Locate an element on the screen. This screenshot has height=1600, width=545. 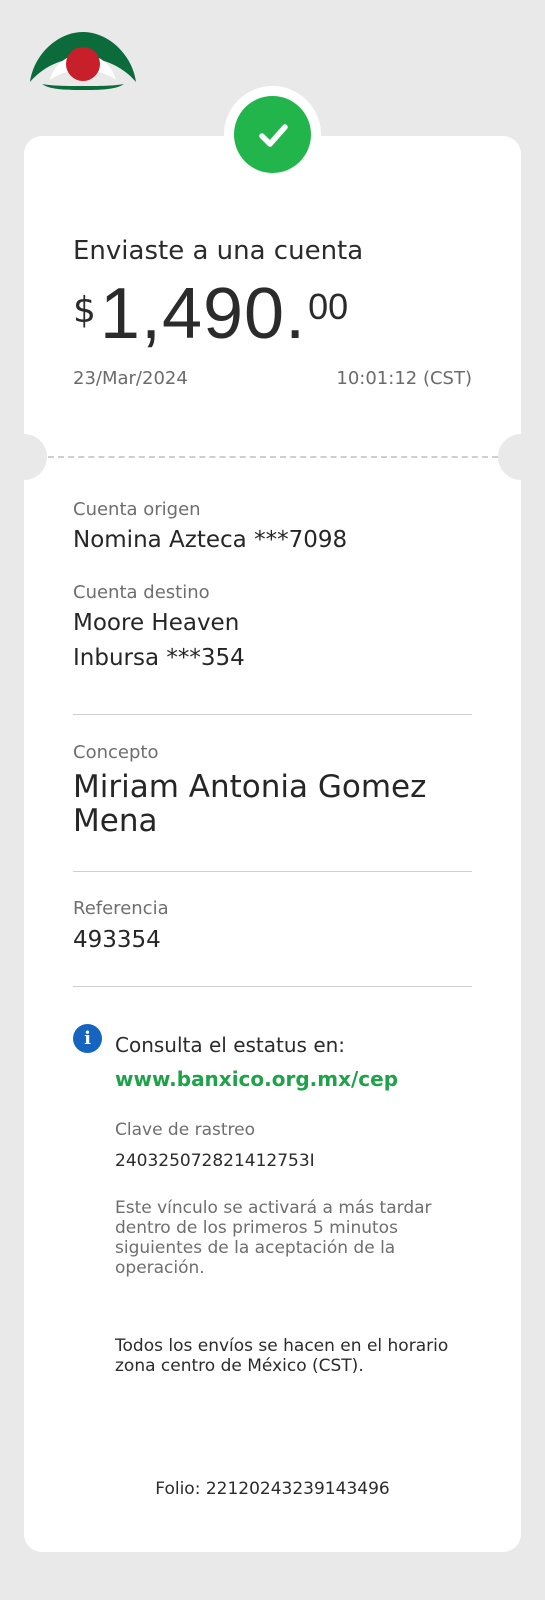
transfer-amount: $ 1,490. 00 is located at coordinates (210, 314).